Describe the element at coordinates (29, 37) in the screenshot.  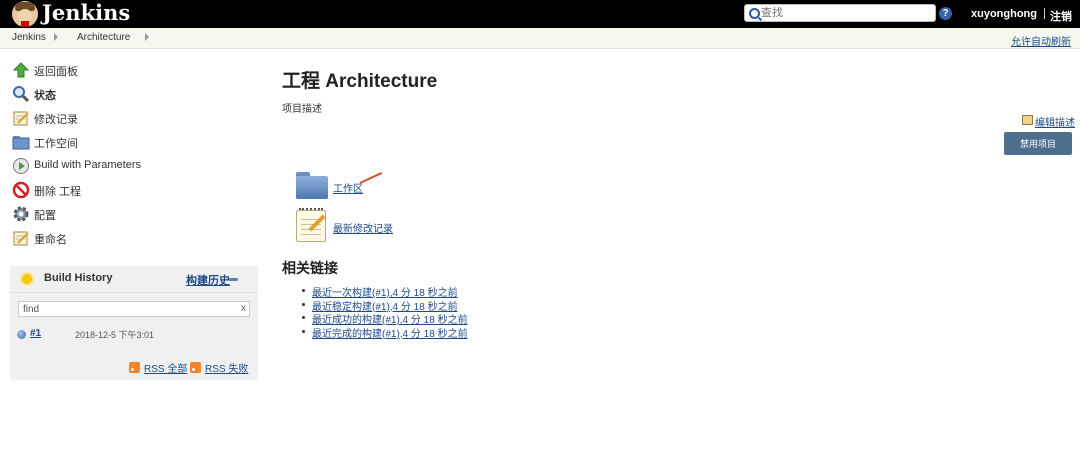
I see `breadcrumb-jenkins: Jenkins` at that location.